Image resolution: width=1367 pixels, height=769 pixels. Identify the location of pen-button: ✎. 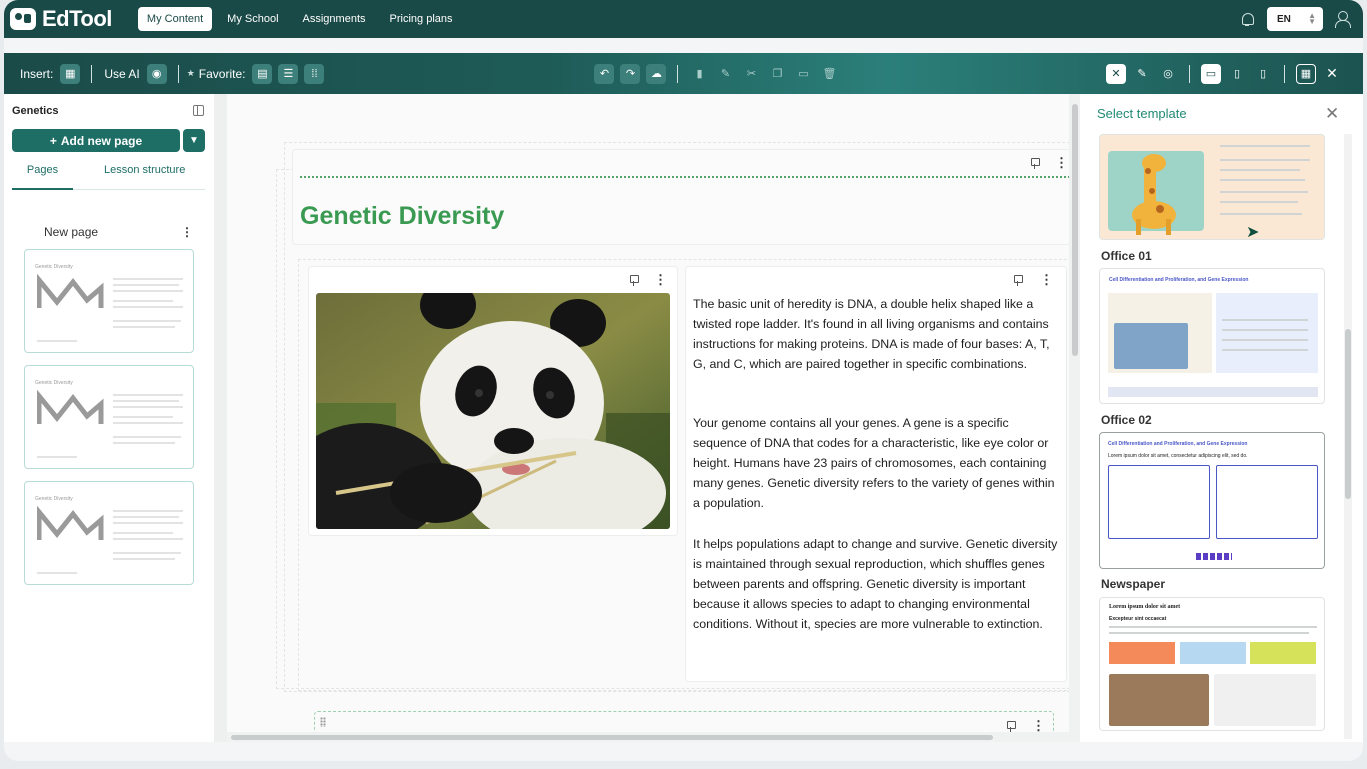
(1142, 74).